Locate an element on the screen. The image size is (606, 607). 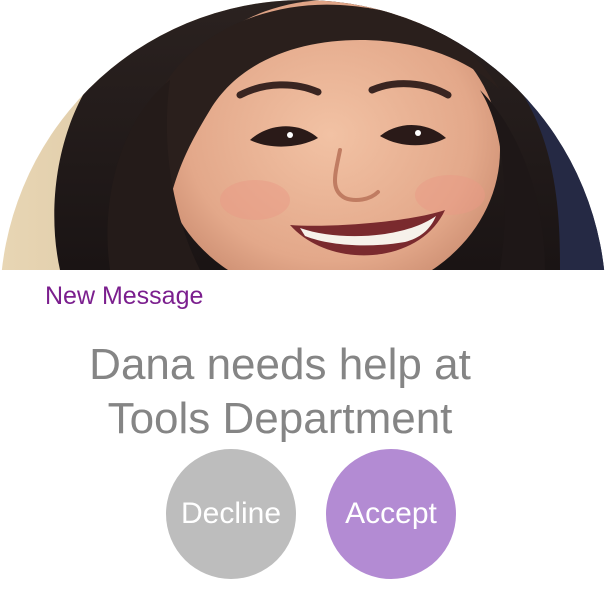
message-line-1: Dana needs help at is located at coordinates (280, 364).